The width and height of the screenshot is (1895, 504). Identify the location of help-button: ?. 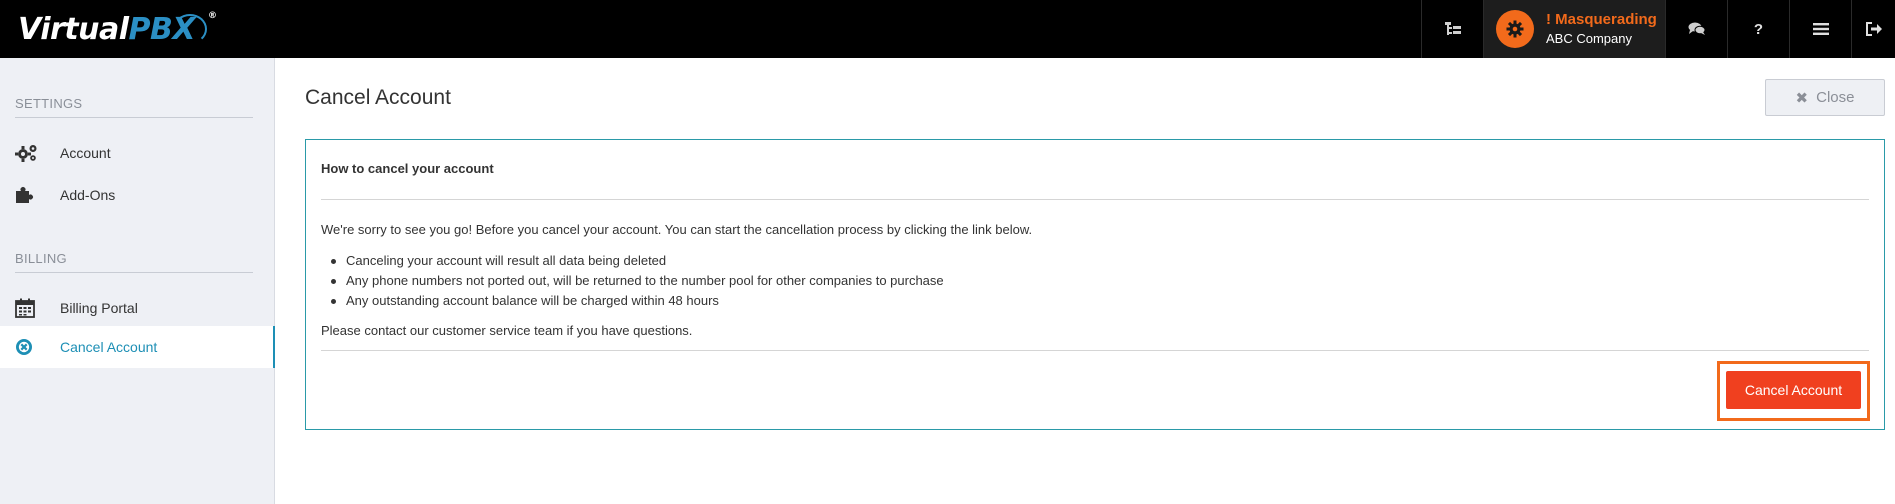
(1758, 29).